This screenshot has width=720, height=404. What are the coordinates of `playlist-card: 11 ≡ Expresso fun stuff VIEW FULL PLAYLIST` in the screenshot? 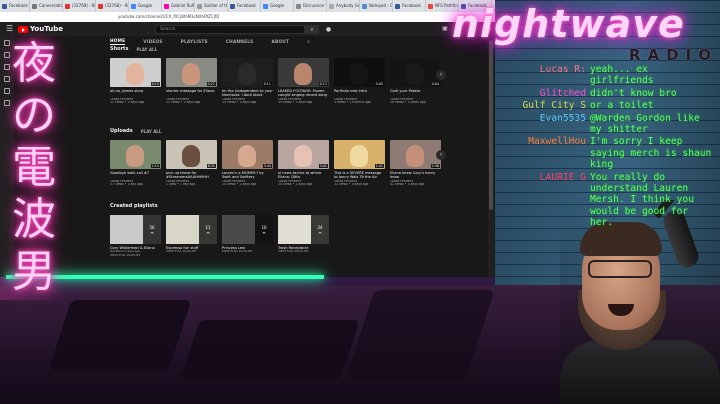 It's located at (191, 236).